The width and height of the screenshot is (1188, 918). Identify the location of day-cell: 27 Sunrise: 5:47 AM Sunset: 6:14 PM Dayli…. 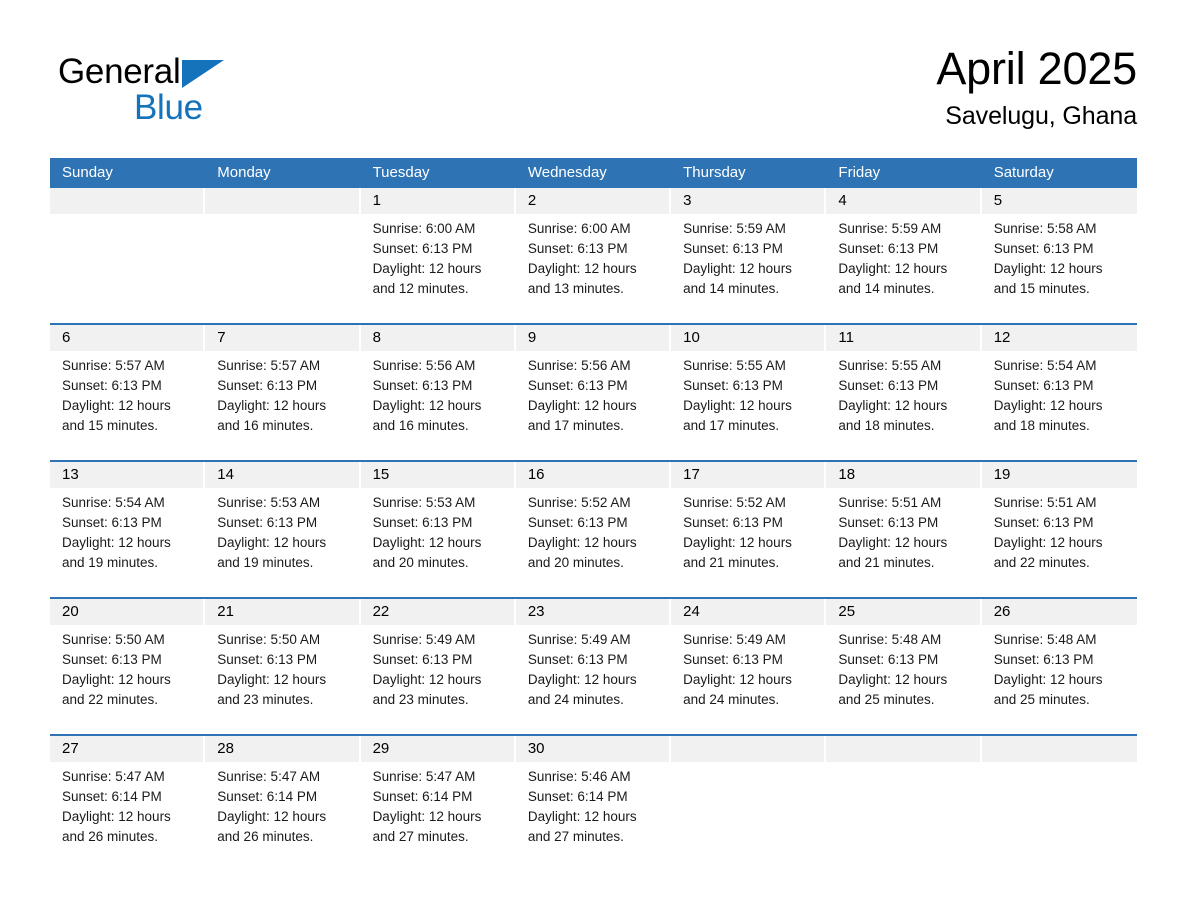
(128, 799).